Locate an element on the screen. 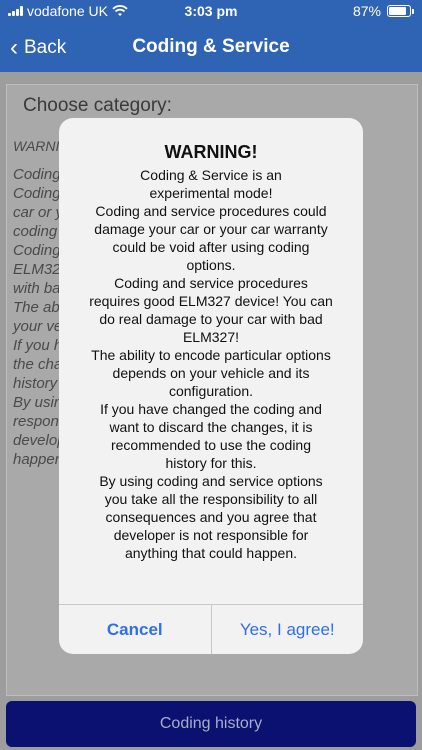  dialog-message-line: developer is not responsible for is located at coordinates (211, 535).